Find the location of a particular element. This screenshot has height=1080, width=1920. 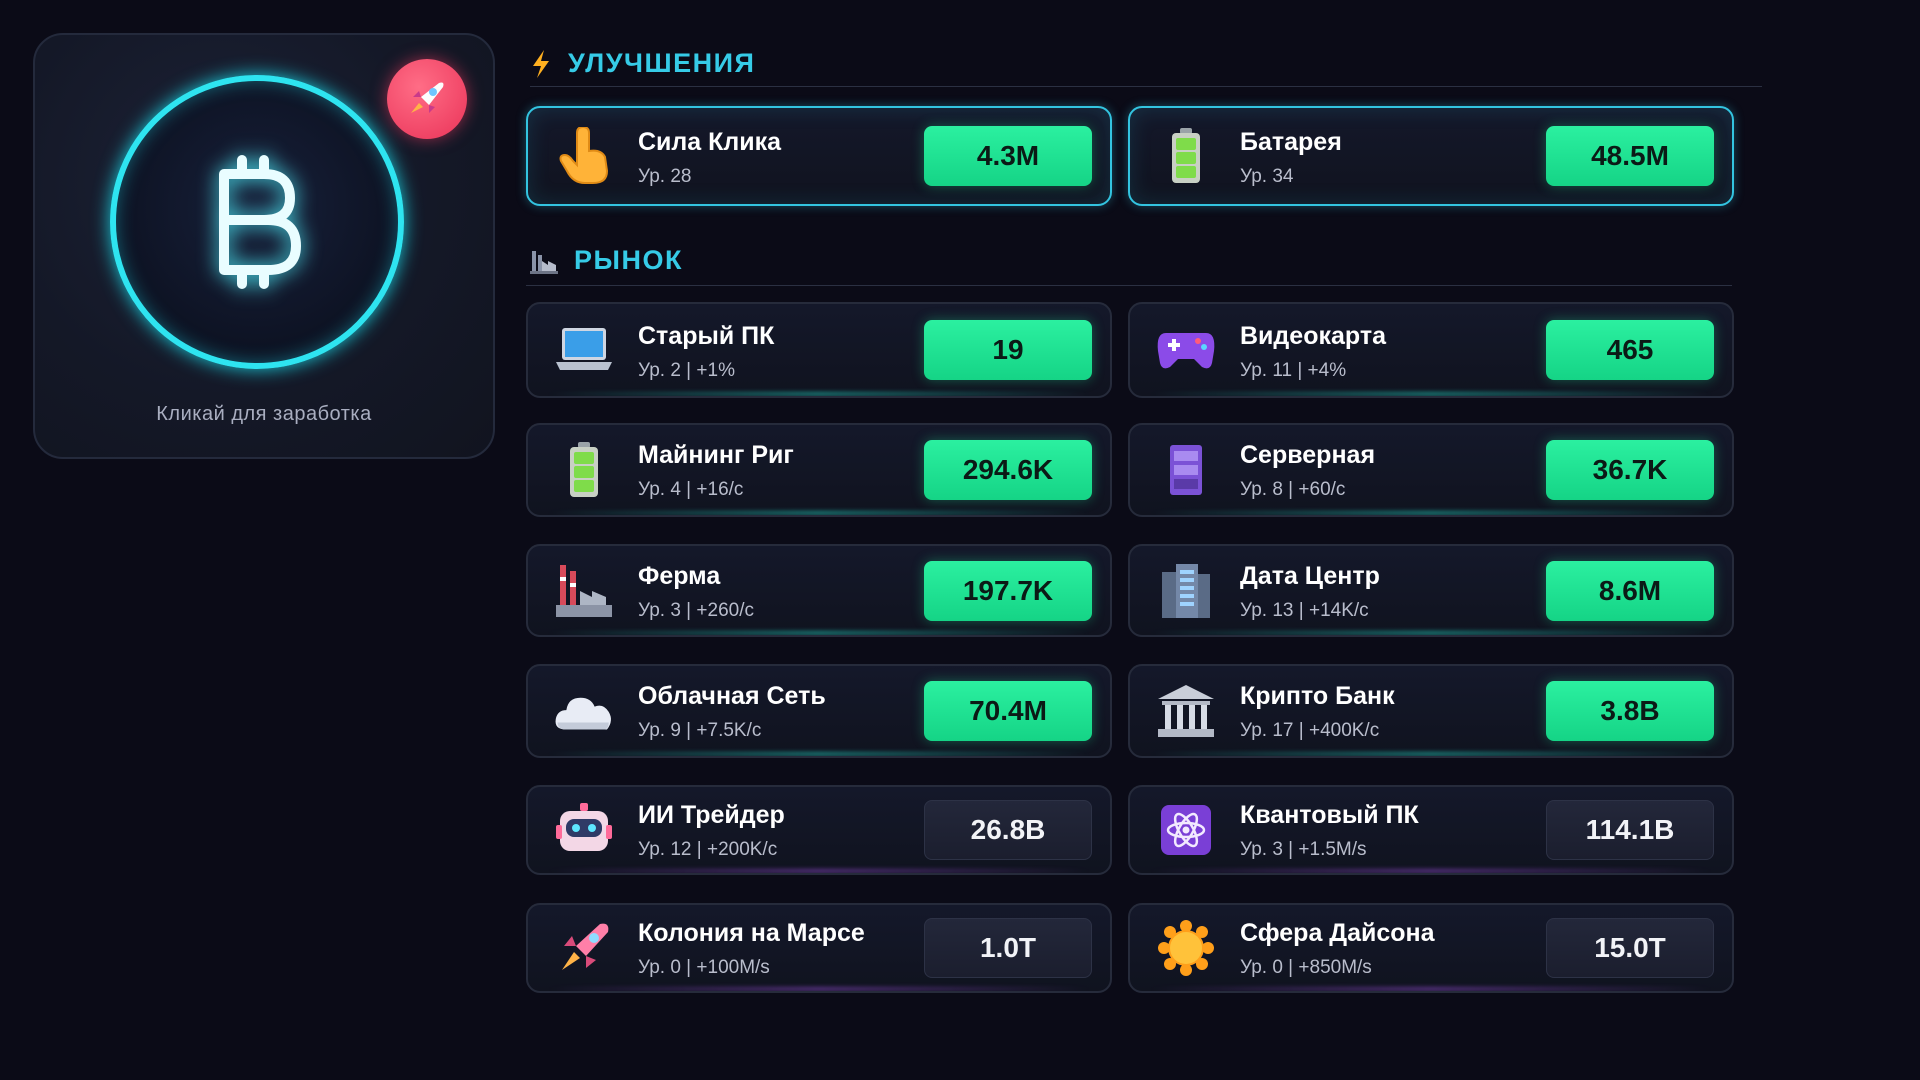

item-stats: Ур. 3 | +260/с is located at coordinates (696, 610).